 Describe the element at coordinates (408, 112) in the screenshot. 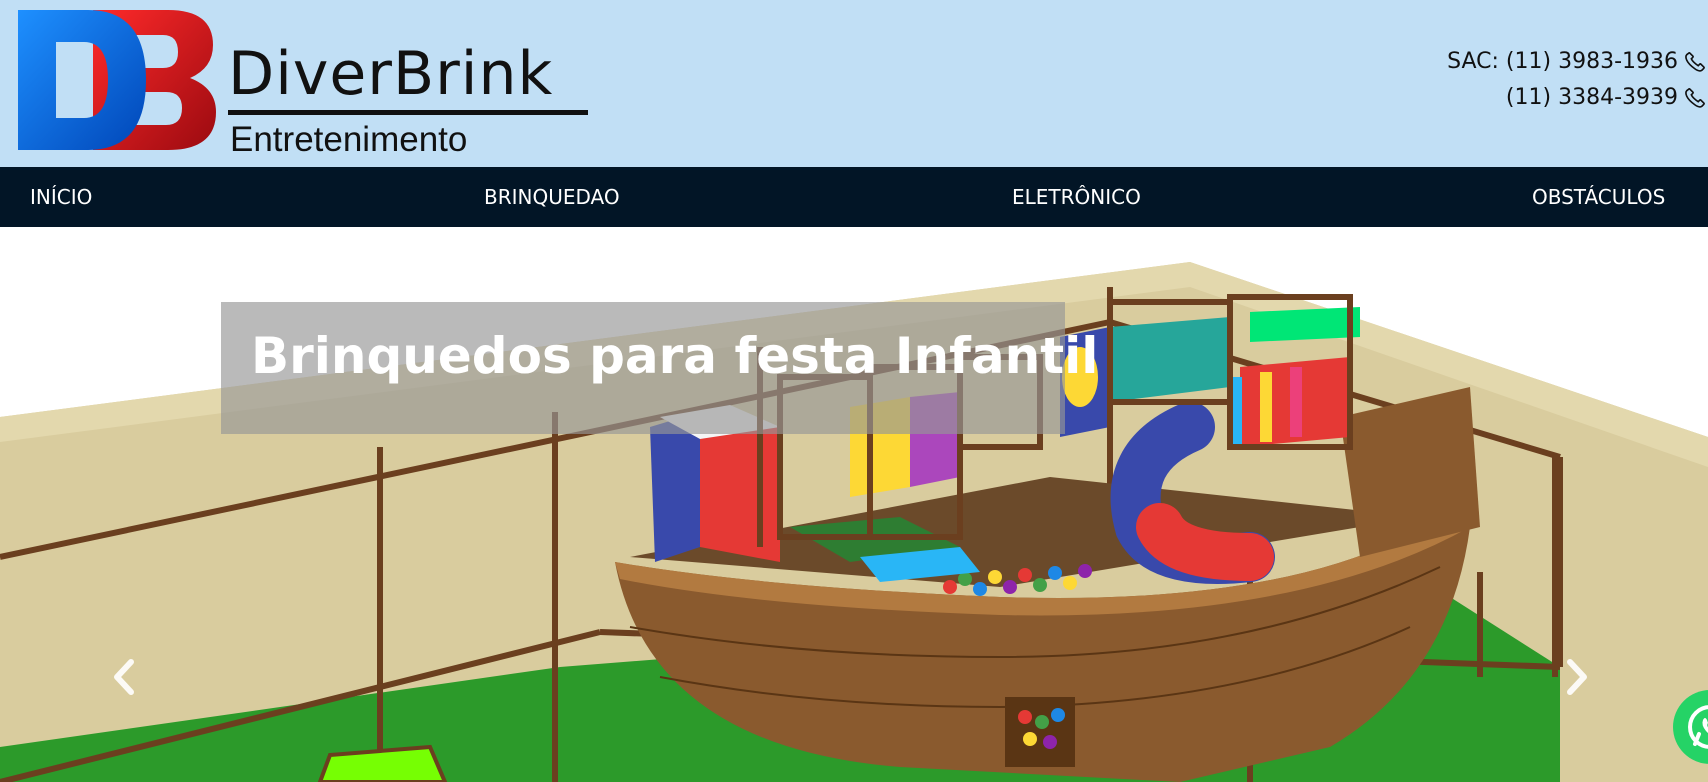

I see `brand-underline` at that location.